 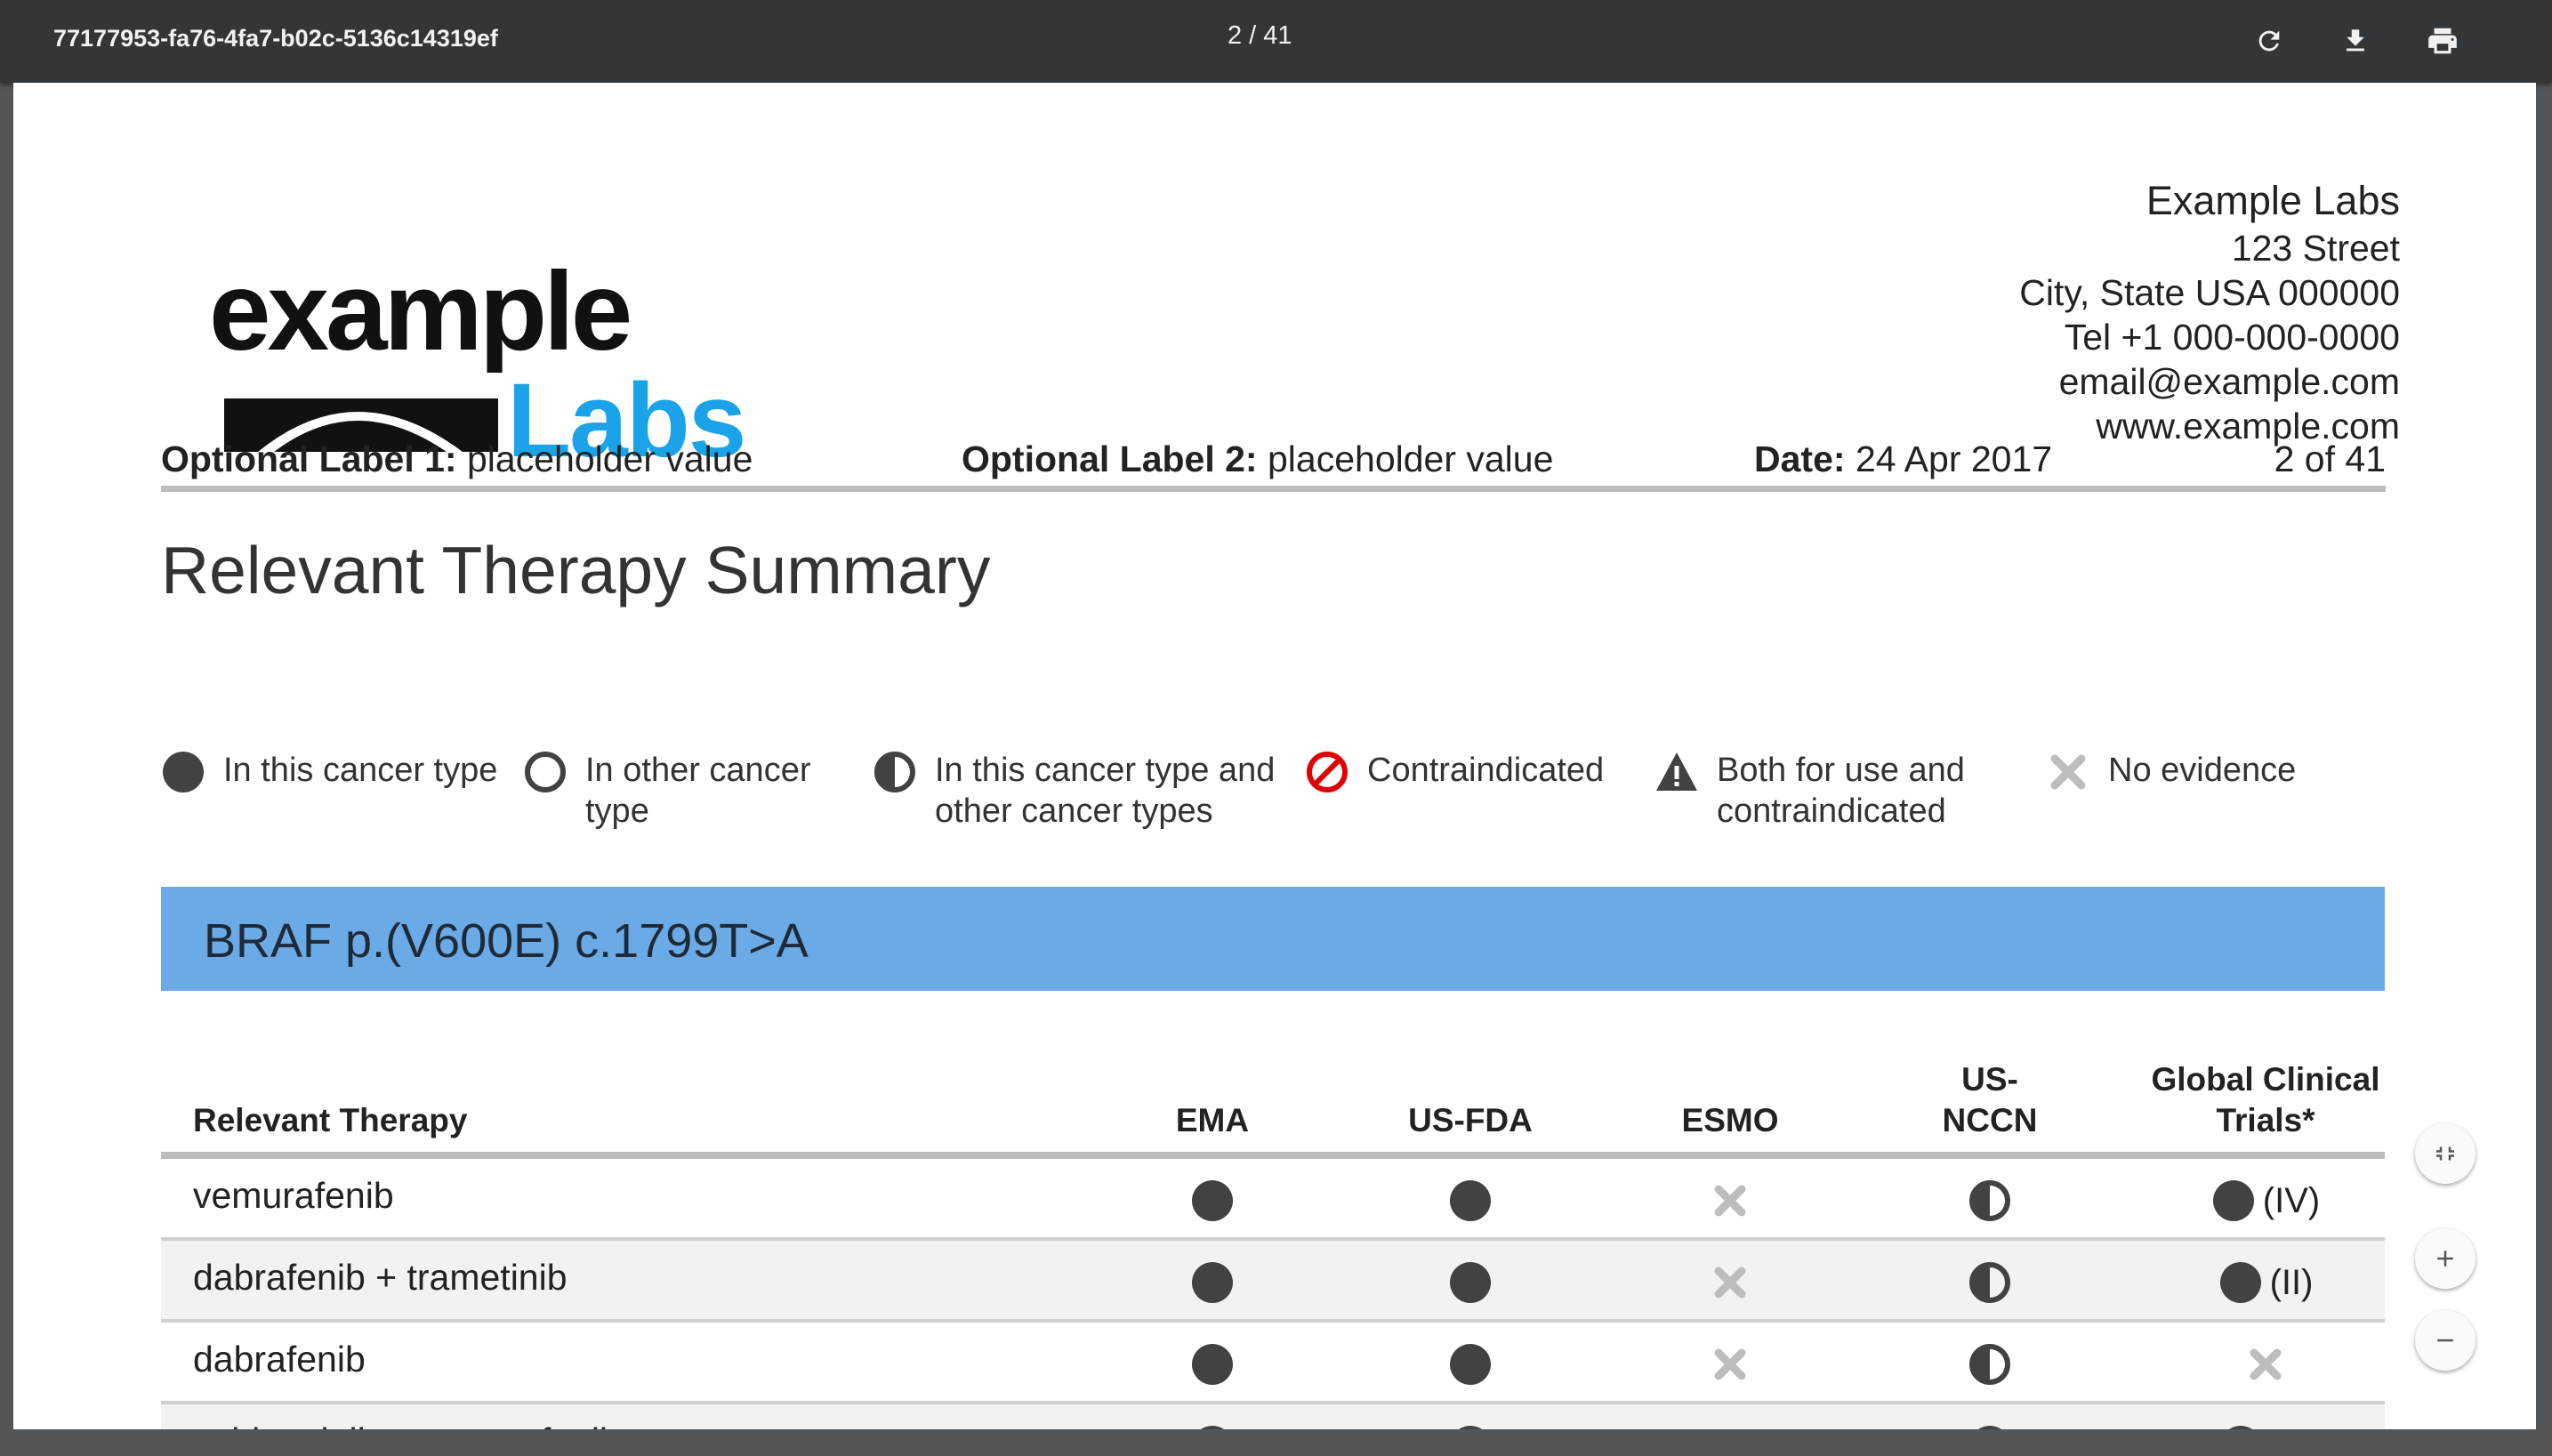 What do you see at coordinates (1903, 458) in the screenshot?
I see `report-date: Date: 24 Apr 2017` at bounding box center [1903, 458].